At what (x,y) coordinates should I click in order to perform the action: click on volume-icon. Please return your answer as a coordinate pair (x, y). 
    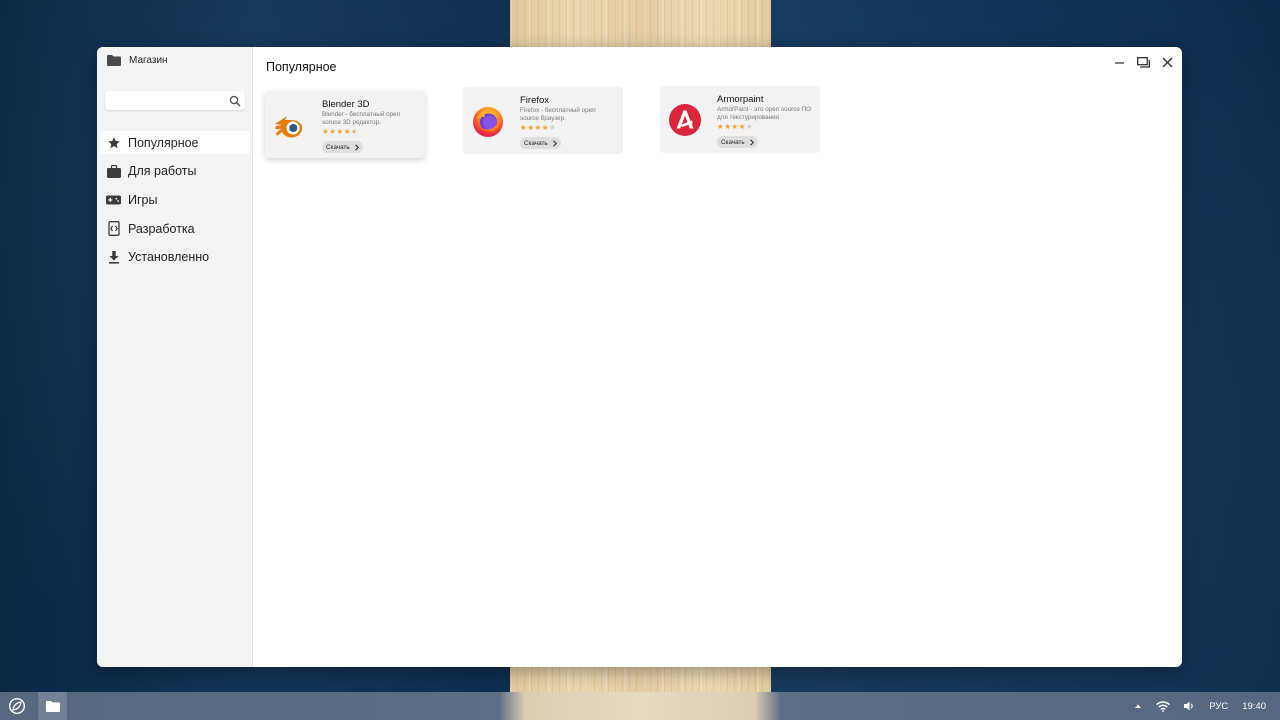
    Looking at the image, I should click on (1189, 706).